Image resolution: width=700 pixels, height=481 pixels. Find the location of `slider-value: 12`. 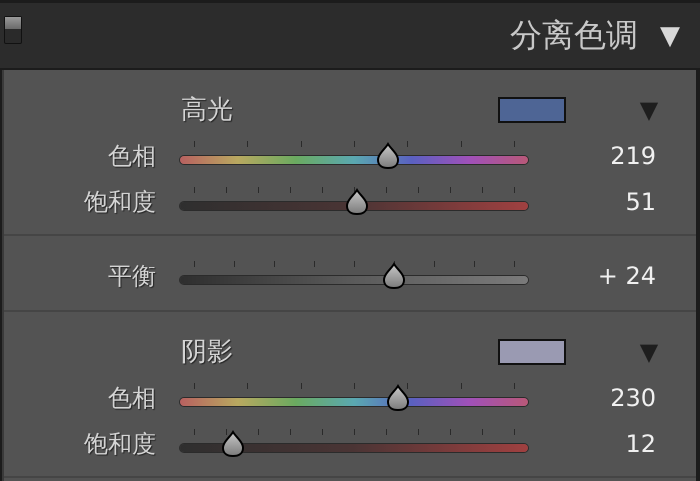

slider-value: 12 is located at coordinates (640, 444).